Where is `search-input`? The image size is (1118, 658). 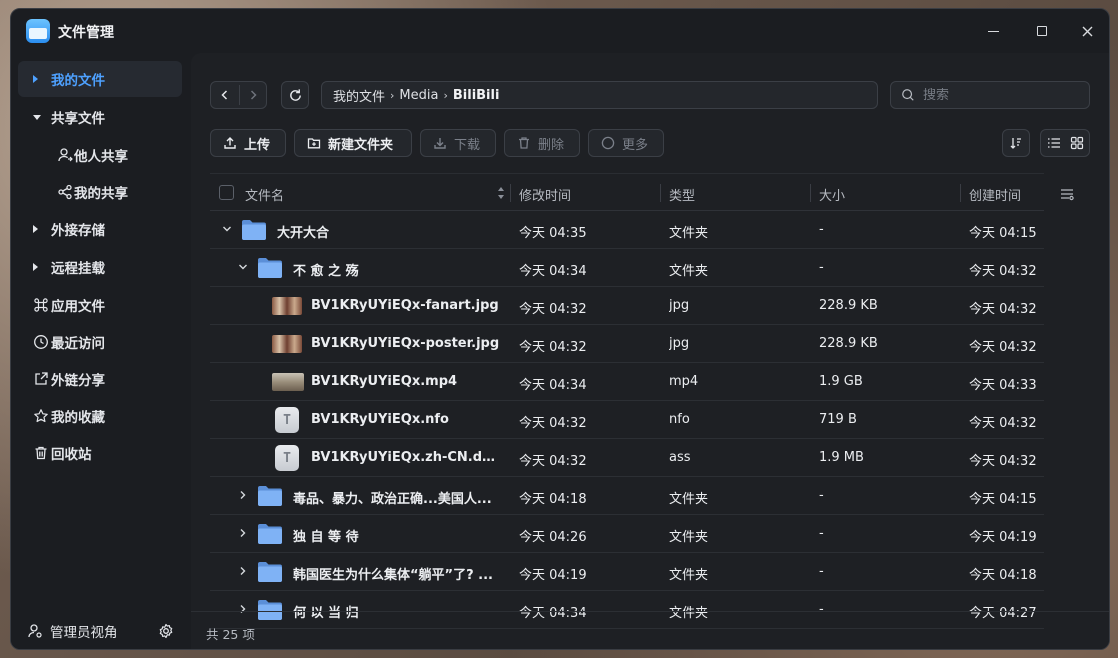
search-input is located at coordinates (1003, 95).